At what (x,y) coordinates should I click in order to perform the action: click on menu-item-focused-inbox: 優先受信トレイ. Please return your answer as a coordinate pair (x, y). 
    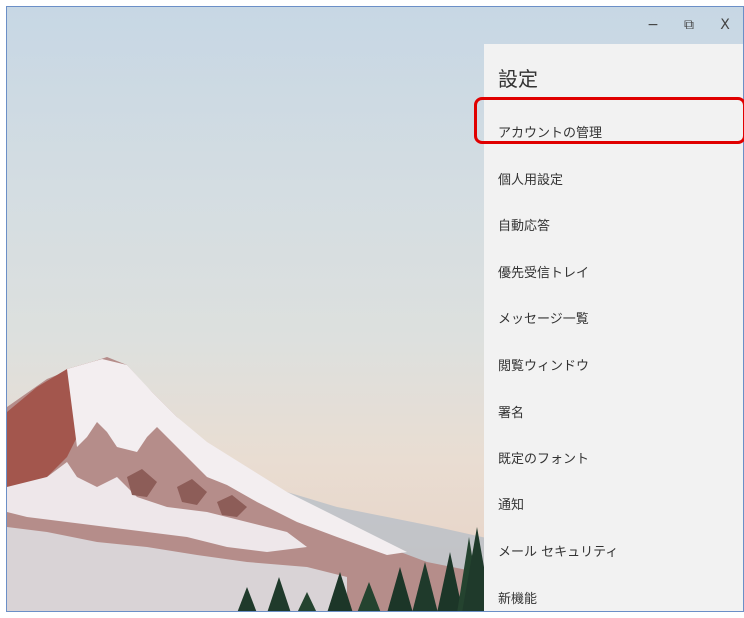
    Looking at the image, I should click on (620, 271).